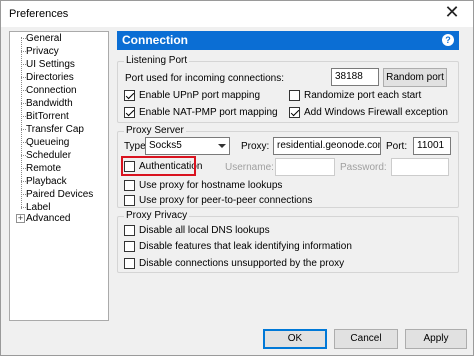 The image size is (474, 356). What do you see at coordinates (288, 40) in the screenshot?
I see `section-header: Connection ?` at bounding box center [288, 40].